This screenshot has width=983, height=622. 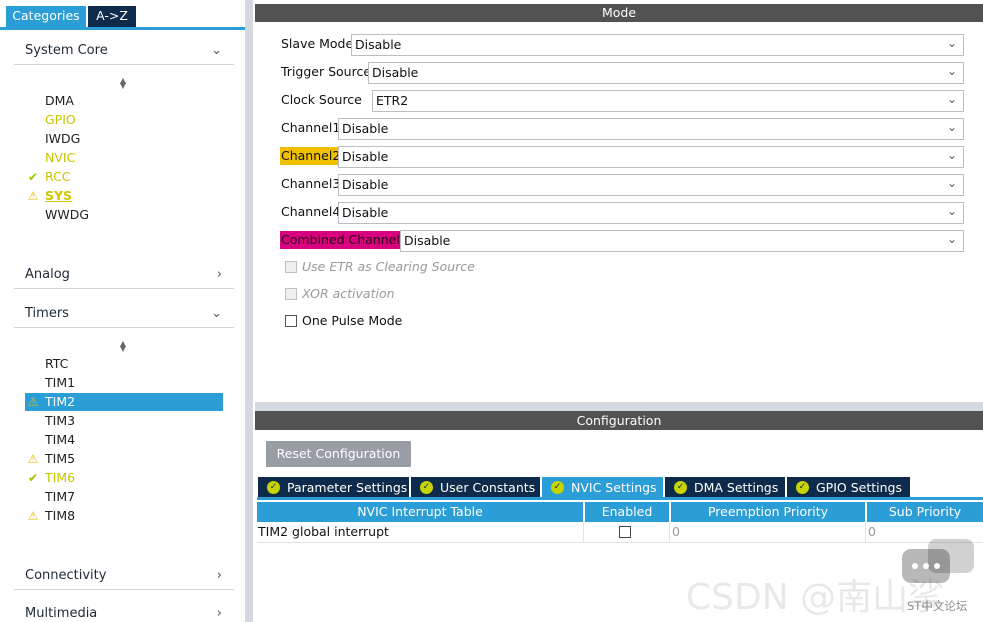 I want to click on column-header-interrupt: NVIC Interrupt Table, so click(x=420, y=512).